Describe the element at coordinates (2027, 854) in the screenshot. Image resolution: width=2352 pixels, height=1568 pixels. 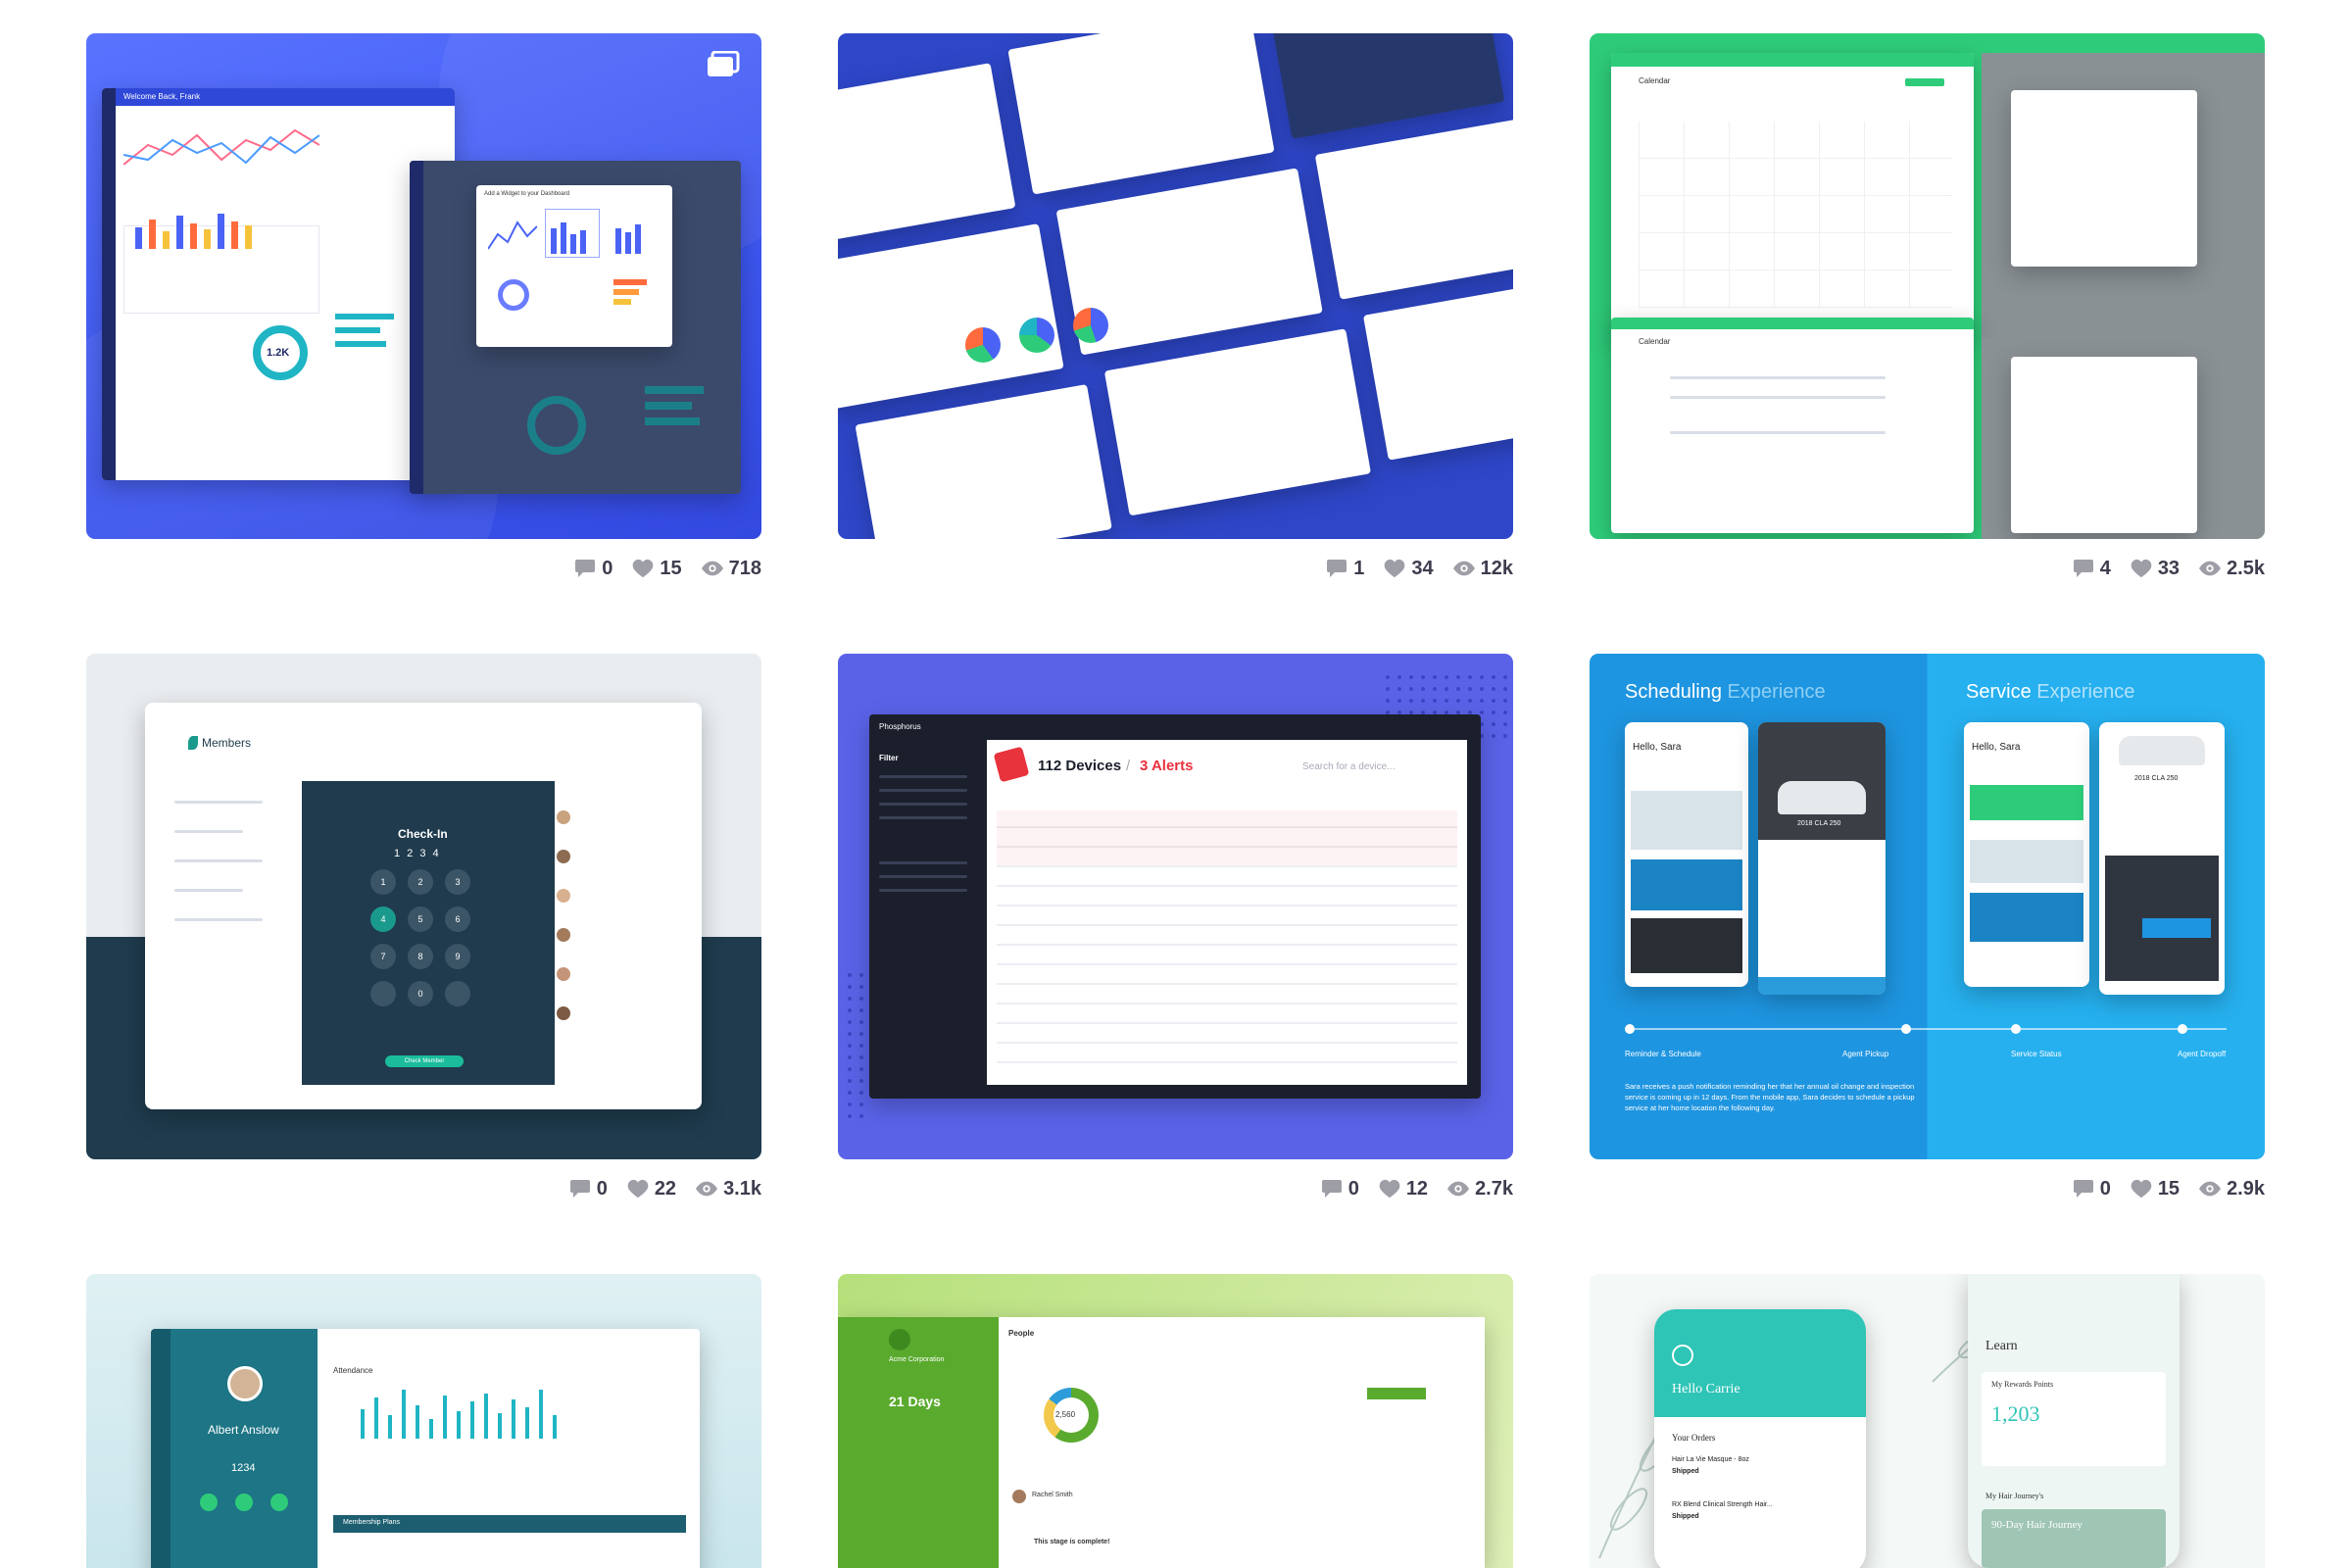
I see `phone-screen: Hello, Sara` at that location.